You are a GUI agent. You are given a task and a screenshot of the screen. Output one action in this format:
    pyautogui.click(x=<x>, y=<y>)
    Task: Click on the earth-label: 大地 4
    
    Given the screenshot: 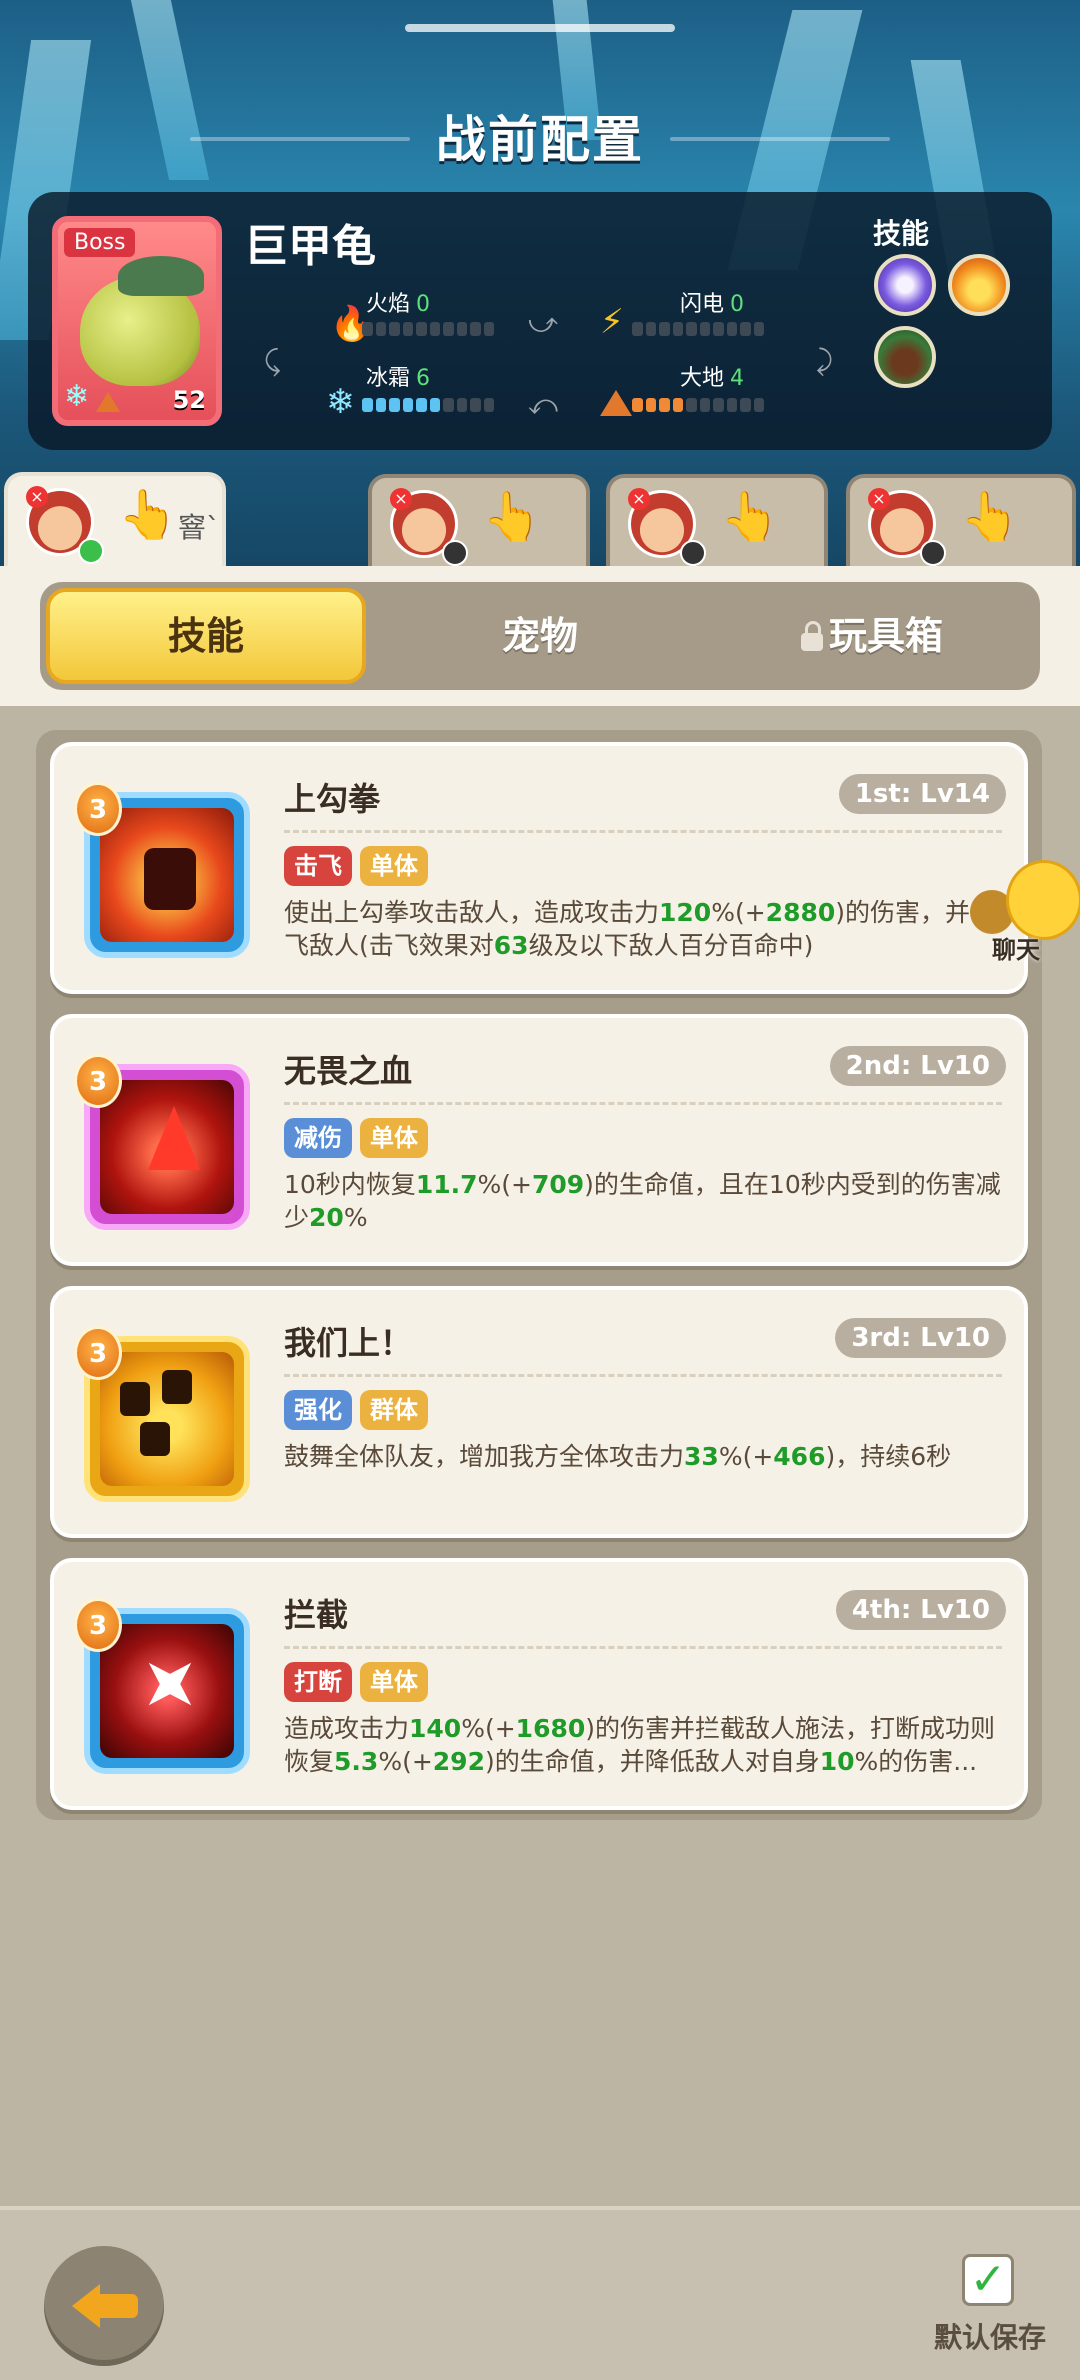 What is the action you would take?
    pyautogui.click(x=712, y=378)
    